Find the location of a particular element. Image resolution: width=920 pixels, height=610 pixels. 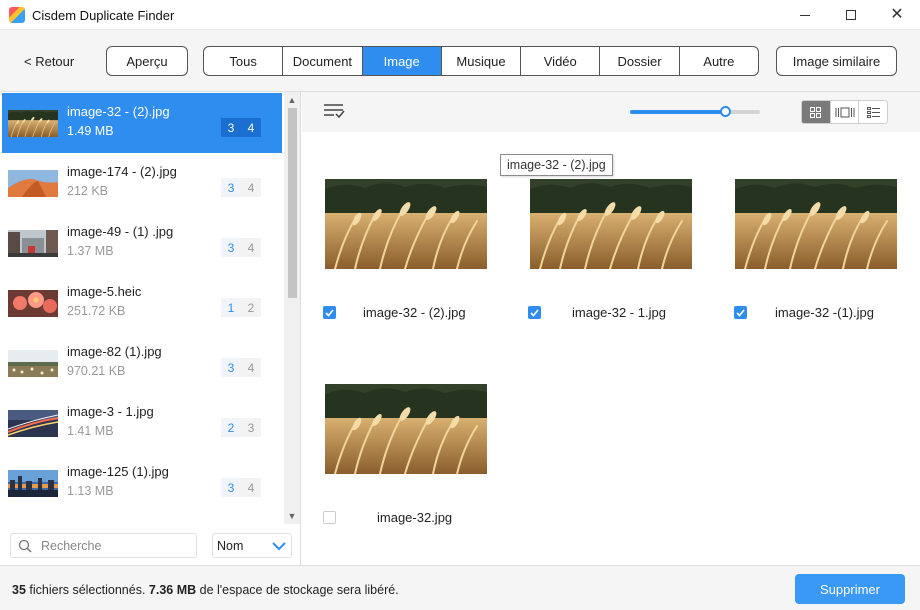

back-button: < Retour is located at coordinates (49, 61).